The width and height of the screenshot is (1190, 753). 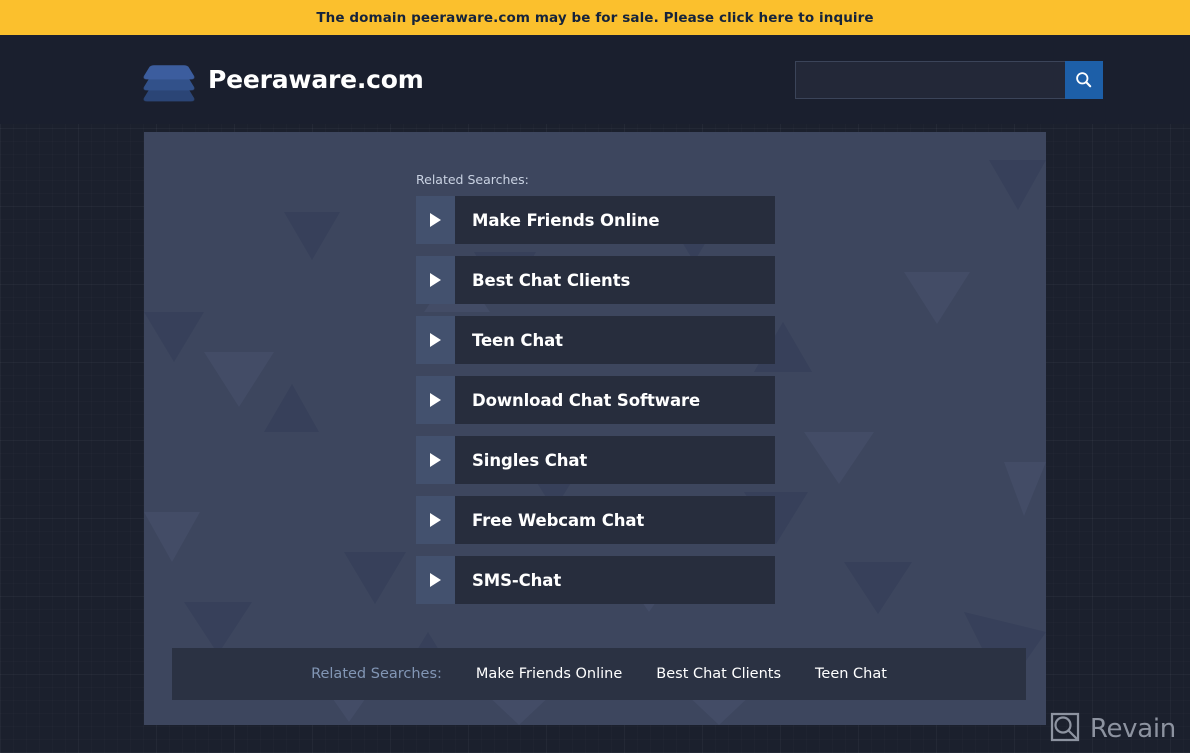 I want to click on result-row: Download Chat Software, so click(x=595, y=400).